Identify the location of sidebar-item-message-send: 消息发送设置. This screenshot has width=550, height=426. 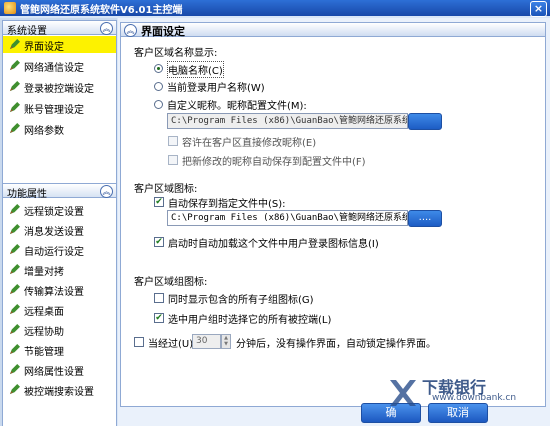
(59, 229).